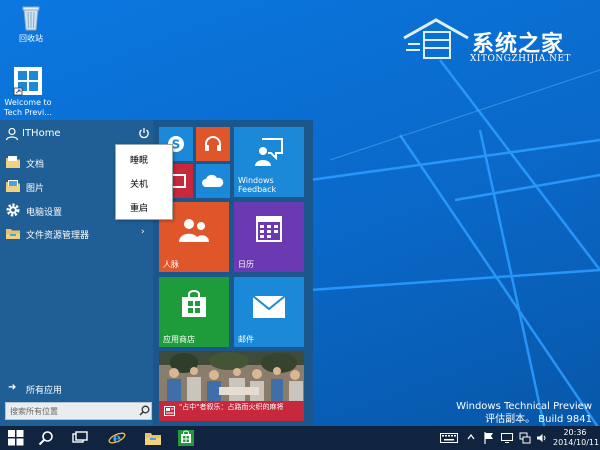  What do you see at coordinates (246, 264) in the screenshot?
I see `tile-label: 日历` at bounding box center [246, 264].